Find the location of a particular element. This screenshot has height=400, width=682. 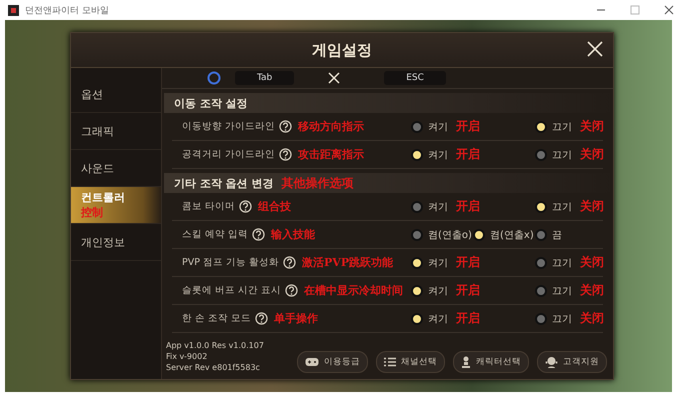

setting-label: 이동방향 가이드라인 is located at coordinates (229, 126).